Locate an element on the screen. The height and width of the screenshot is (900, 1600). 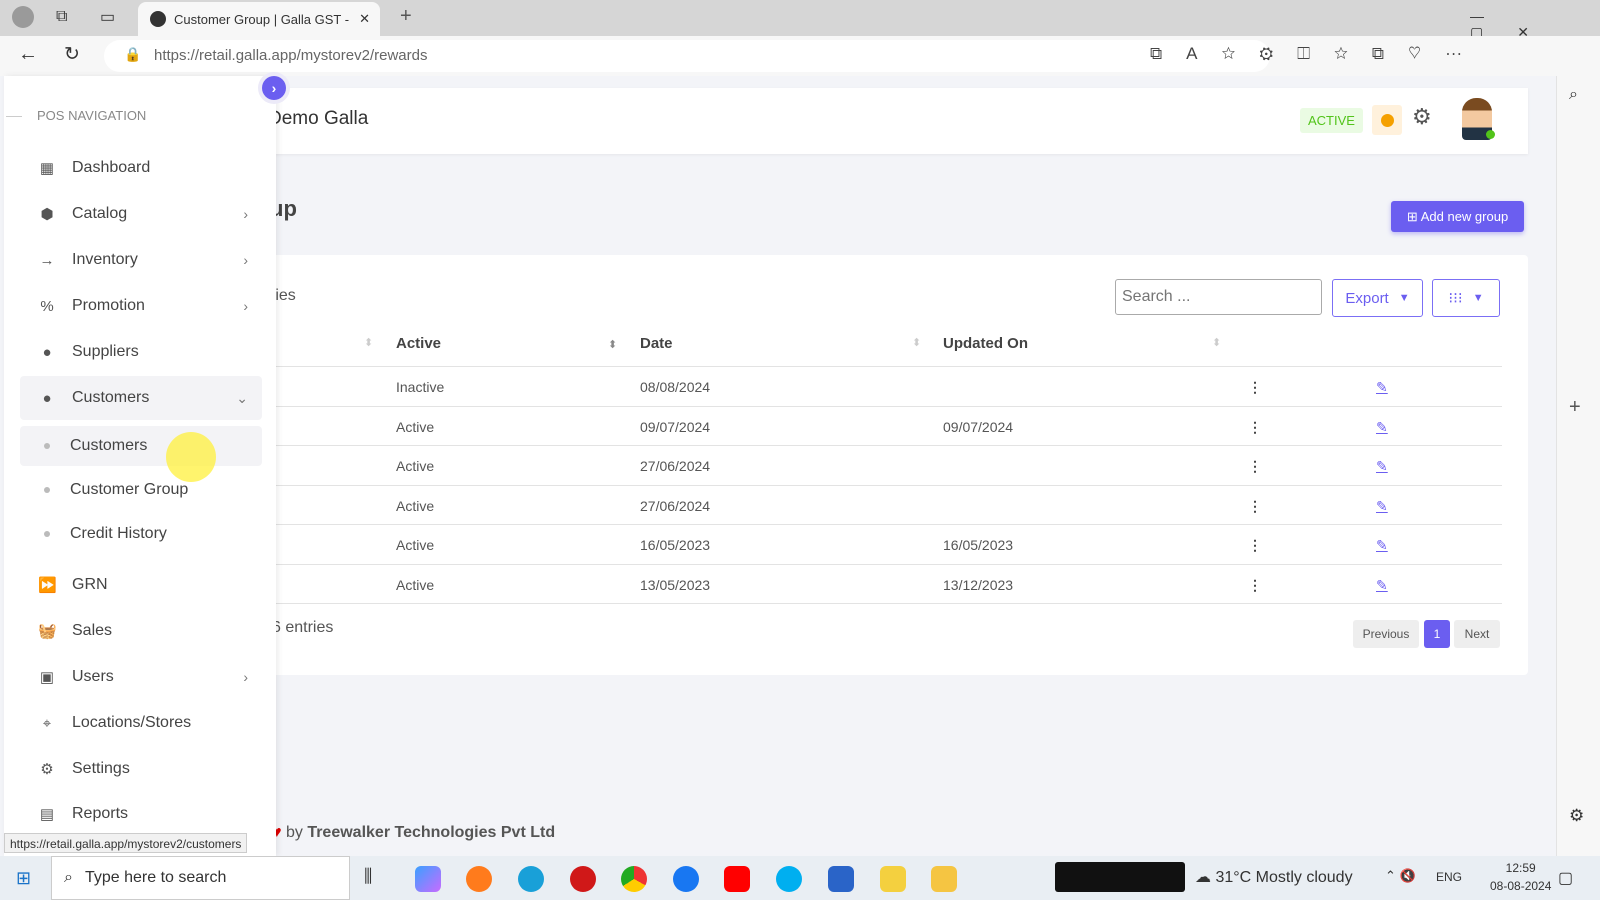
sidebar-subitem-customer-group: Customer Group is located at coordinates (141, 490).